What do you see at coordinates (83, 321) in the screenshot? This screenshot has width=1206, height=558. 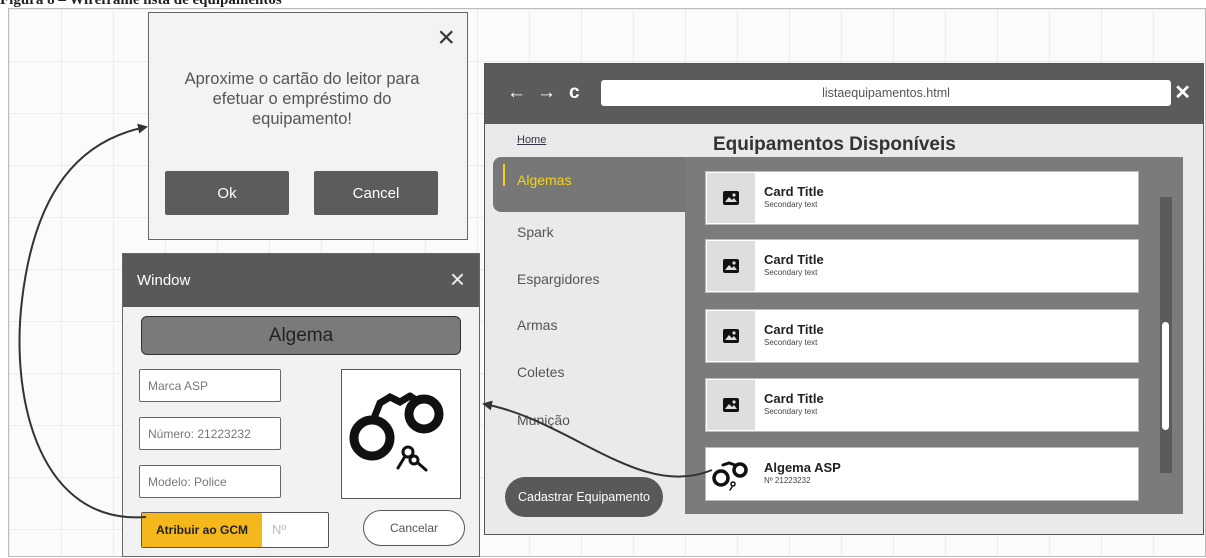 I see `arrow-window-to-dialog` at bounding box center [83, 321].